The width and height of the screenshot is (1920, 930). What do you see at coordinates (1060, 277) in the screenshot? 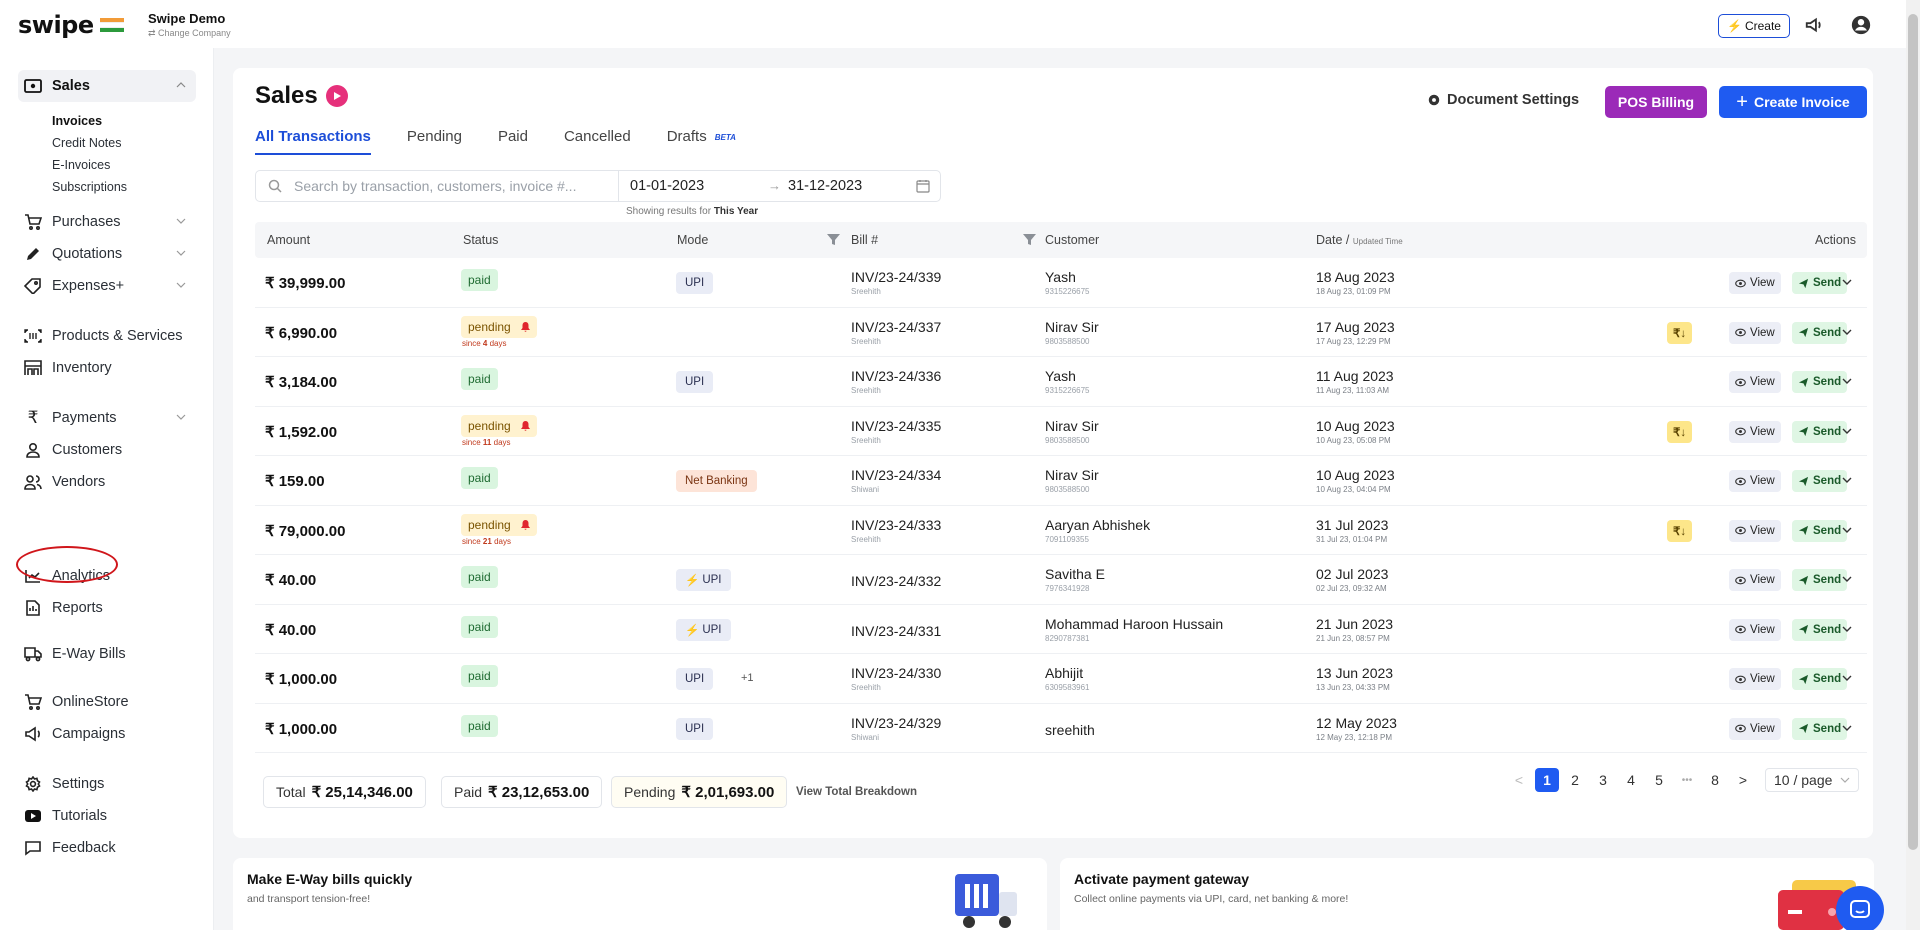
I see `customer-name: Yash` at bounding box center [1060, 277].